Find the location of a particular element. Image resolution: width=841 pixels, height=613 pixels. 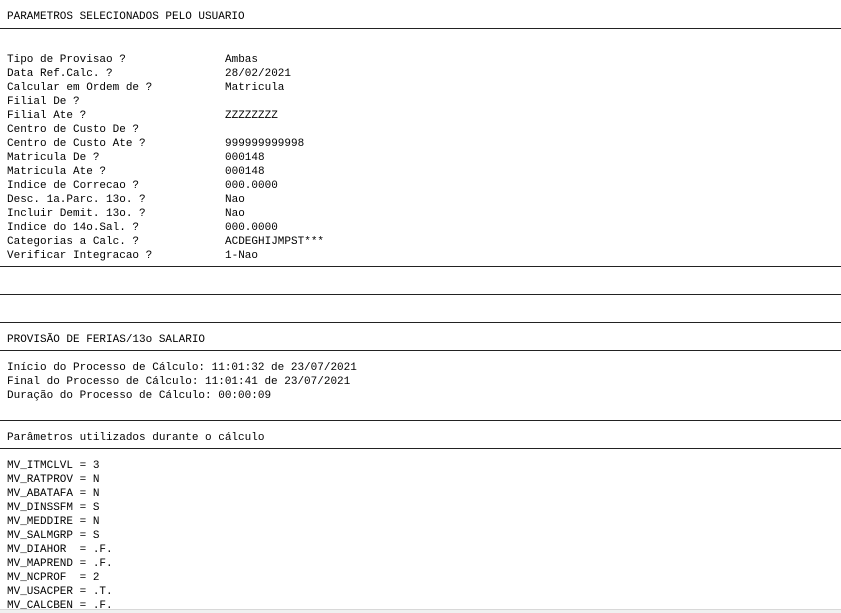

param-row: Filial De ? is located at coordinates (116, 102).